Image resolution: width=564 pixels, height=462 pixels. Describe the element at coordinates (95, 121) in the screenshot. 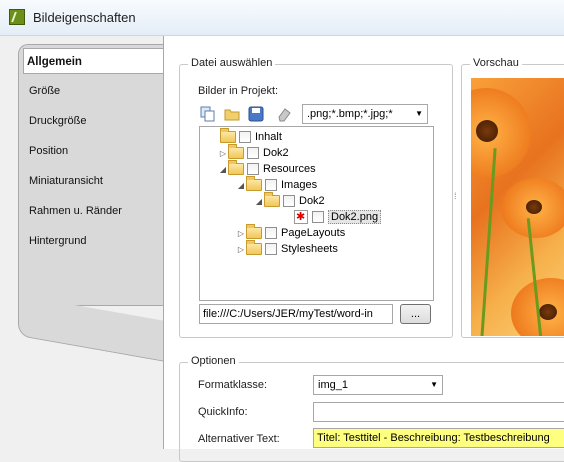

I see `tab-druckgroesse: Druckgröße` at that location.